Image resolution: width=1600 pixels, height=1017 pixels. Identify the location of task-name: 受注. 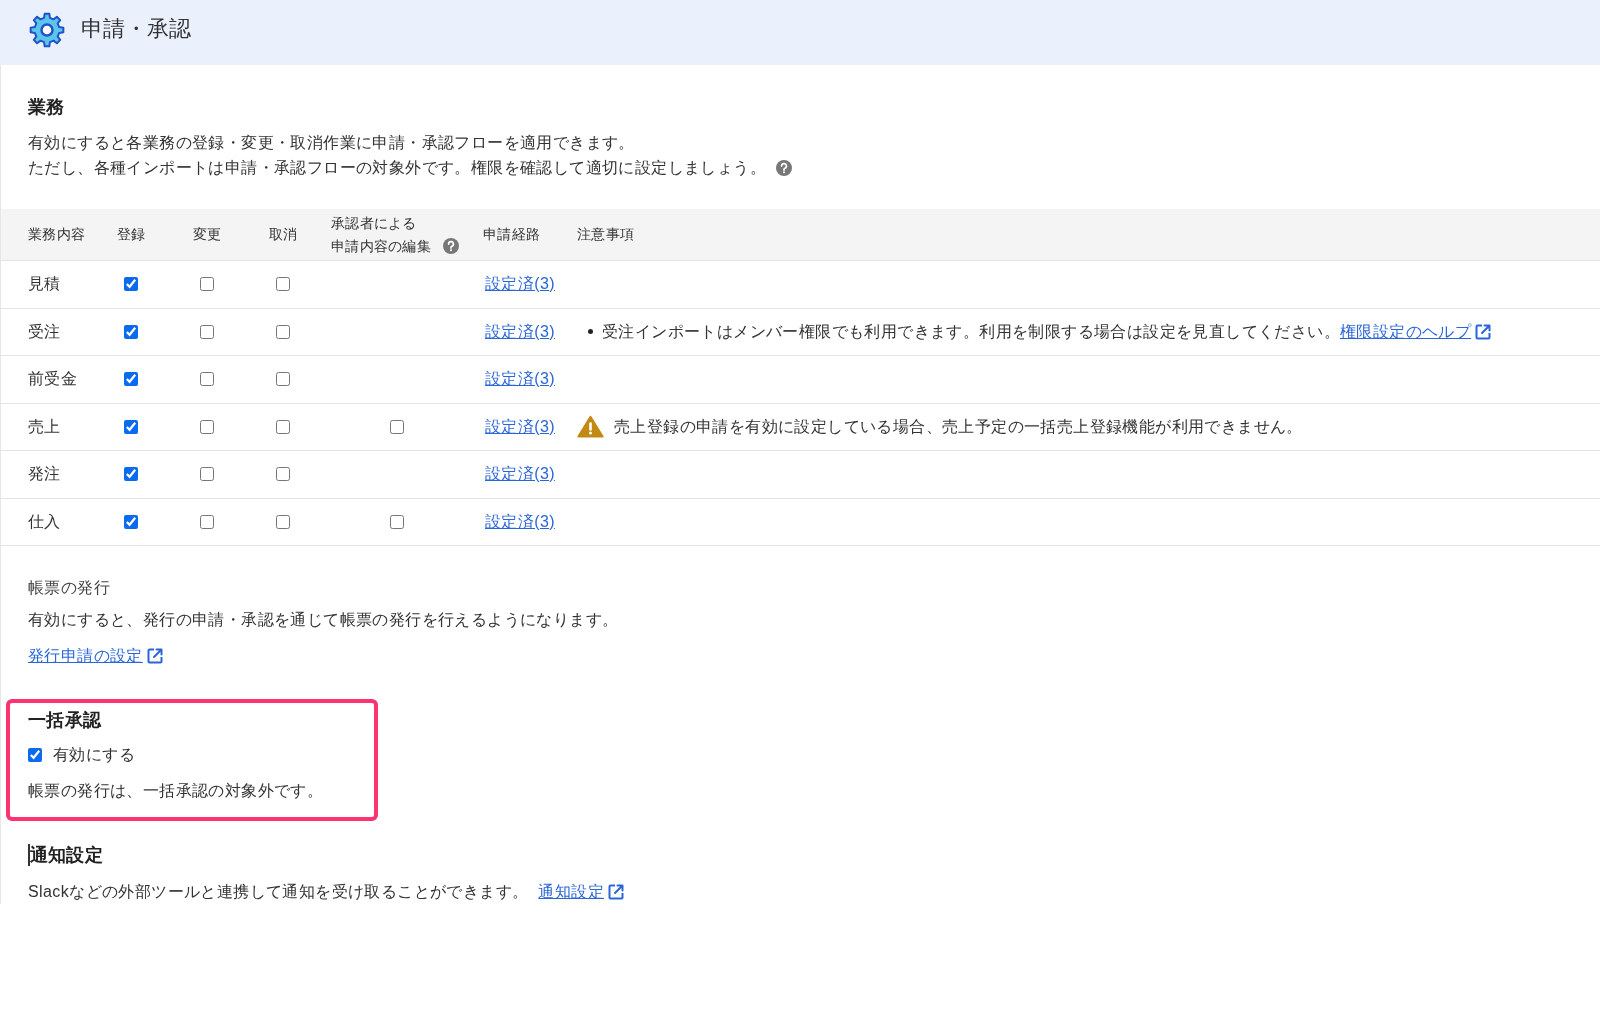
(44, 331).